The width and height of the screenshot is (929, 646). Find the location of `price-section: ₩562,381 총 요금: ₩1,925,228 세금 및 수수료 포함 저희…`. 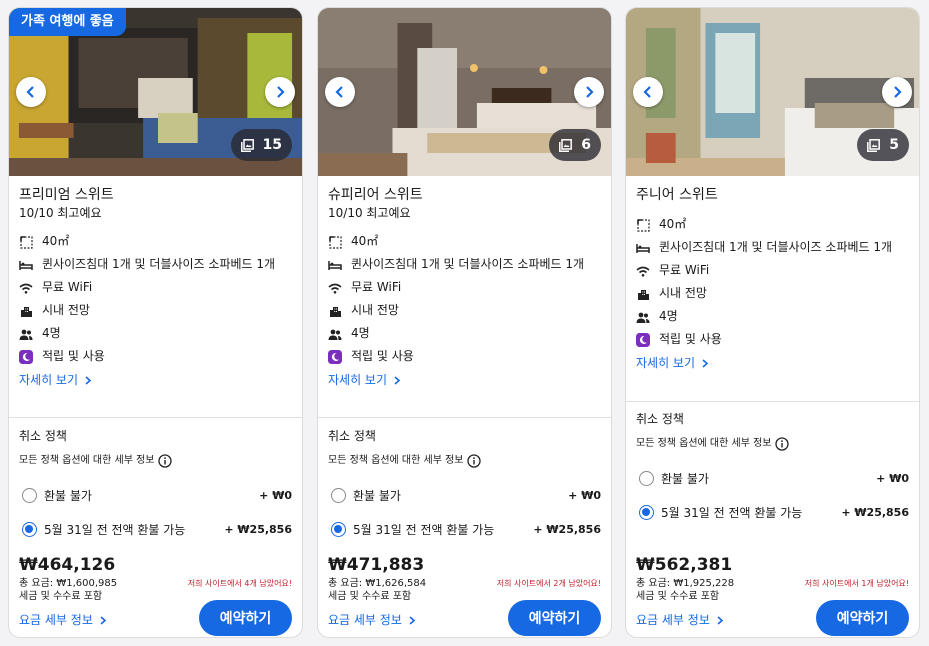

price-section: ₩562,381 총 요금: ₩1,925,228 세금 및 수수료 포함 저희… is located at coordinates (772, 595).